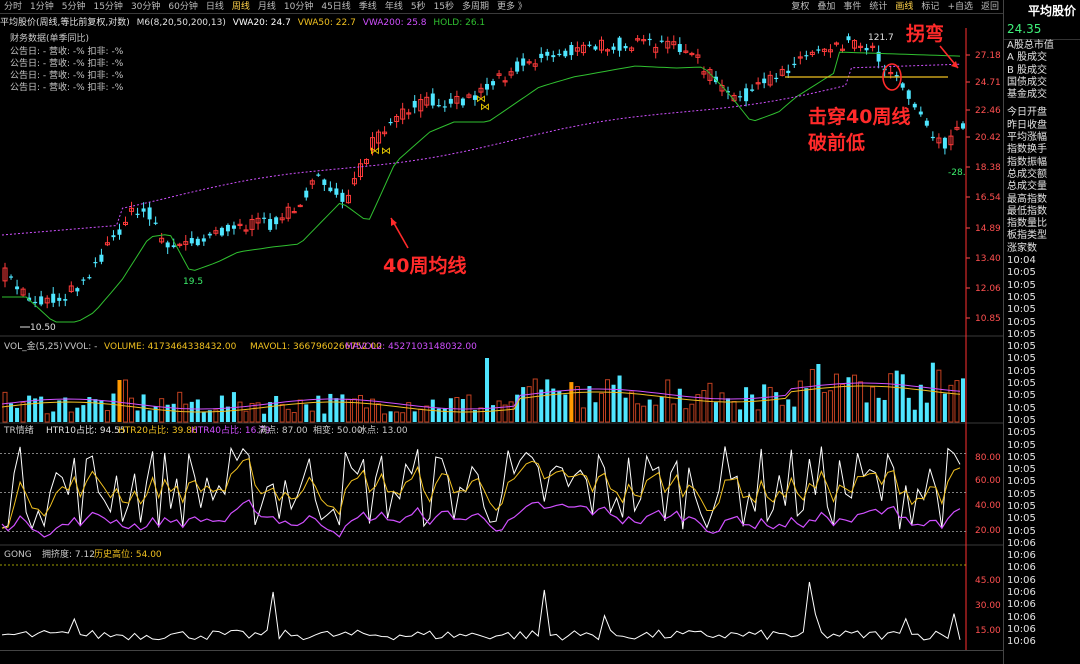 The height and width of the screenshot is (664, 1080). What do you see at coordinates (1042, 46) in the screenshot?
I see `panel-item: A股总市值` at bounding box center [1042, 46].